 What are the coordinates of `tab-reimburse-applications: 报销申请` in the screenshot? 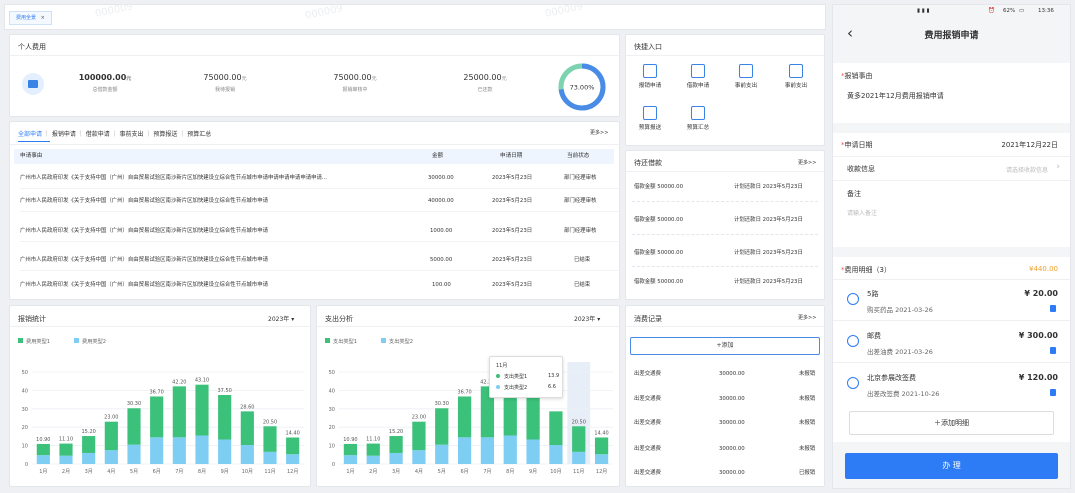 It's located at (64, 134).